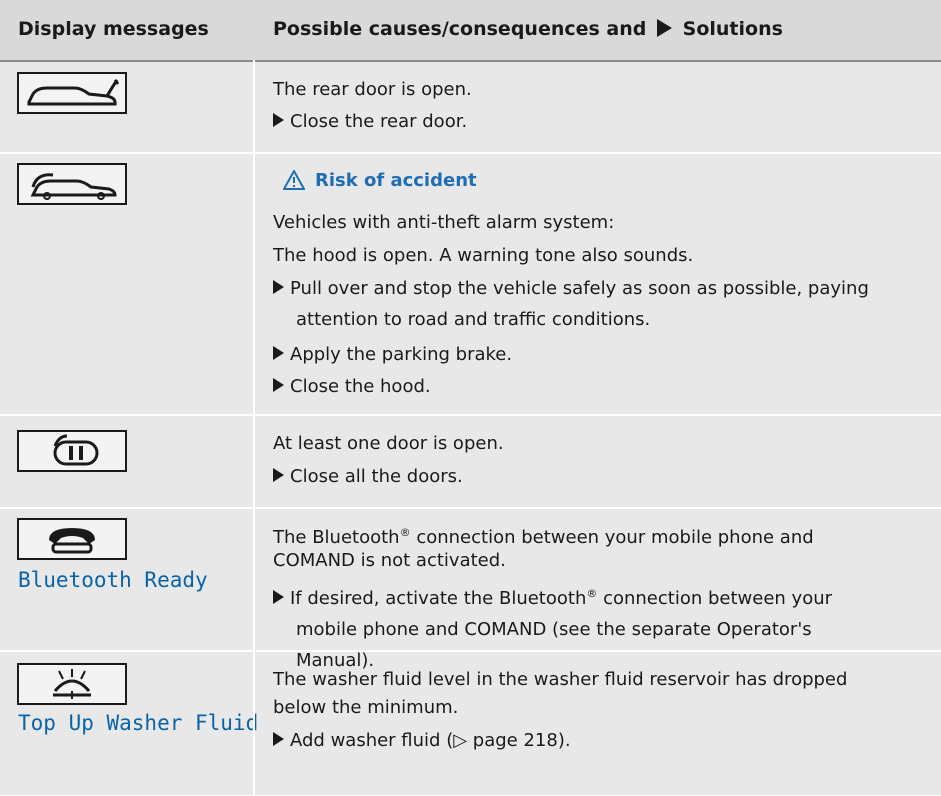 The image size is (941, 796). What do you see at coordinates (72, 539) in the screenshot?
I see `phone-icon` at bounding box center [72, 539].